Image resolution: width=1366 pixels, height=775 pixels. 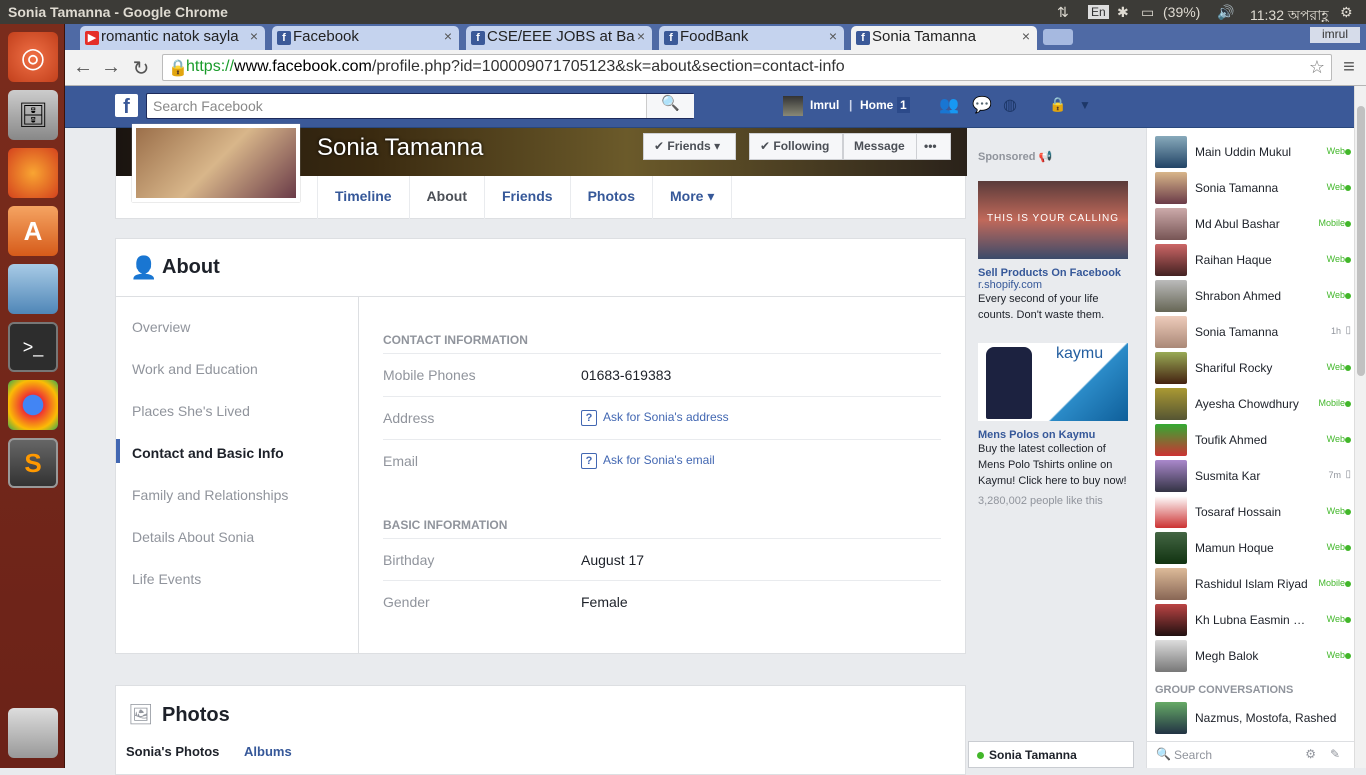 I want to click on chat-contact: Md Abul Bashar Mobile, so click(x=1253, y=226).